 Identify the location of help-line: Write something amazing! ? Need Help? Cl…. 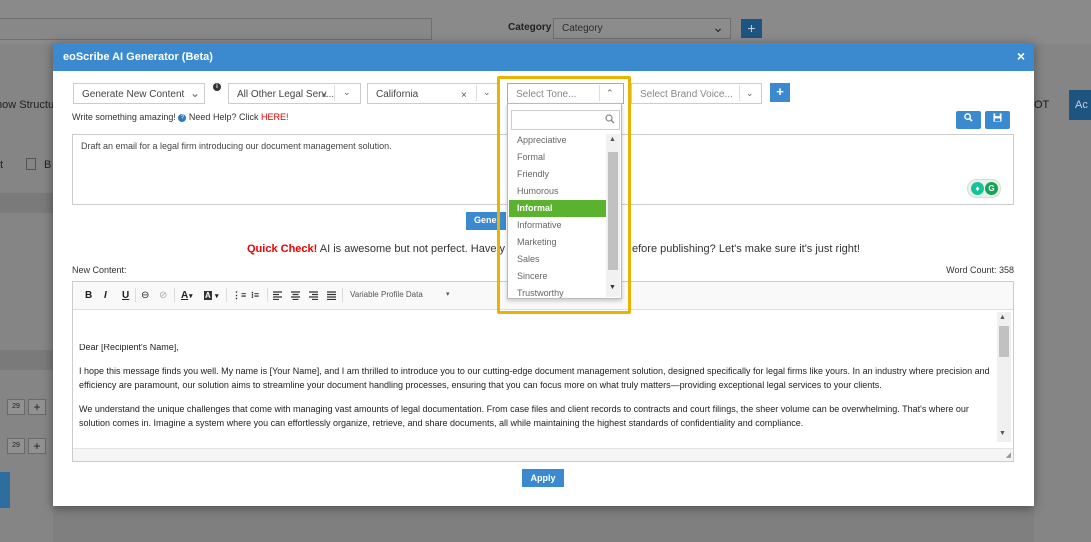
(180, 117).